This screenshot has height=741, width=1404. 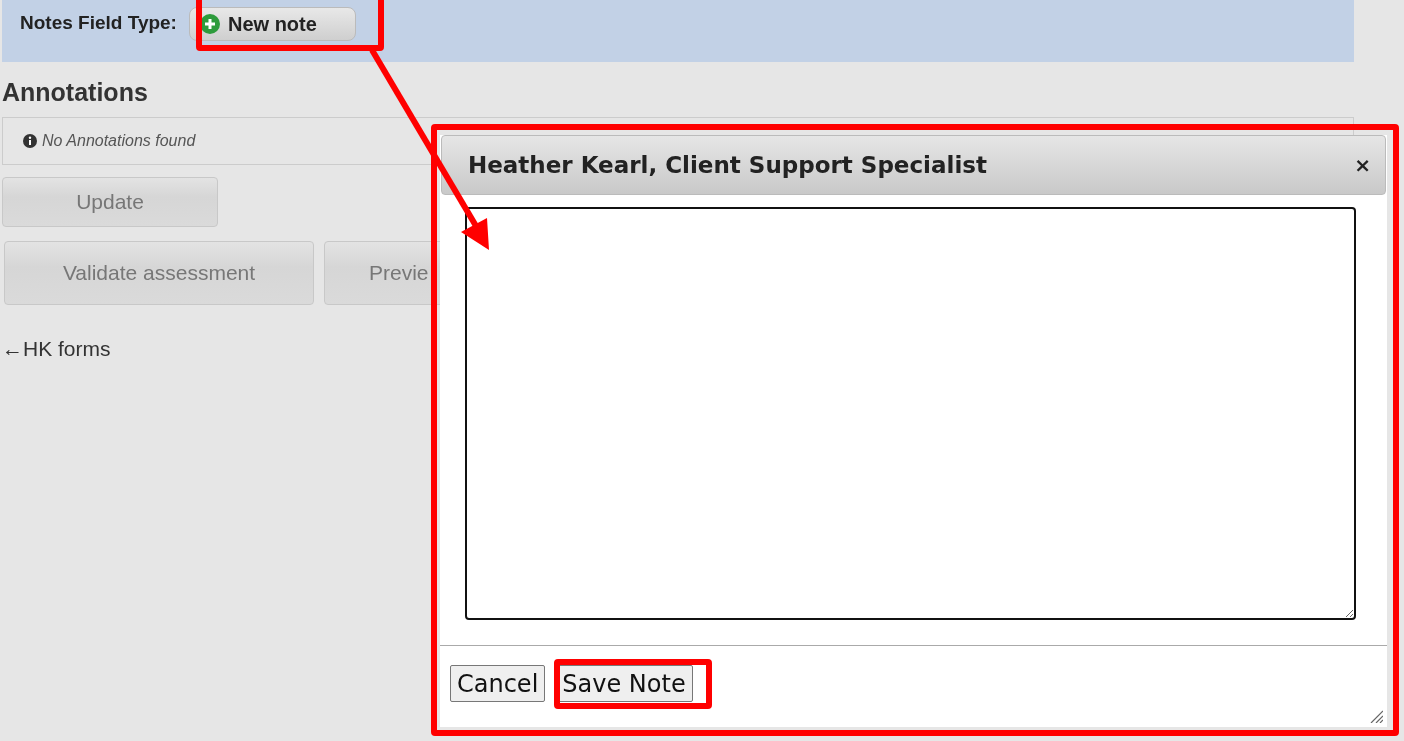 What do you see at coordinates (30, 141) in the screenshot?
I see `info-icon` at bounding box center [30, 141].